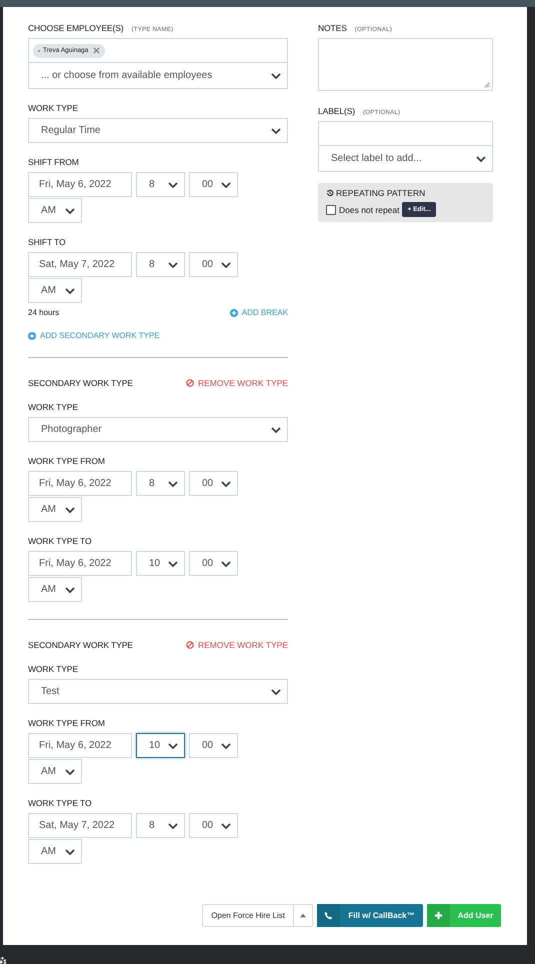  What do you see at coordinates (47, 242) in the screenshot?
I see `field-label: SHIFT TO` at bounding box center [47, 242].